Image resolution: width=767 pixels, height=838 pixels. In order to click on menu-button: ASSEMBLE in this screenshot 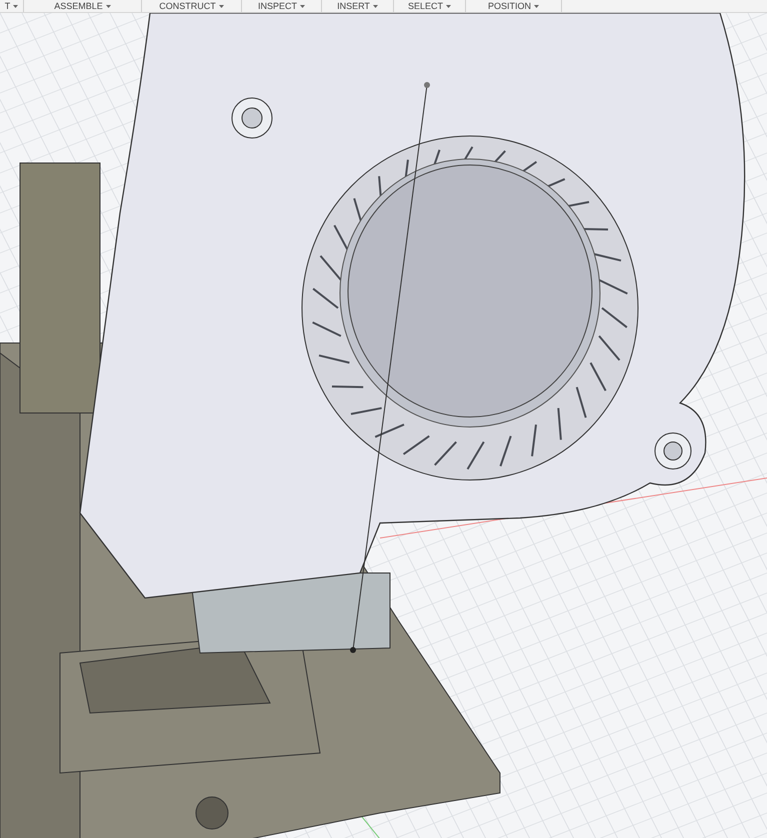, I will do `click(83, 6)`.